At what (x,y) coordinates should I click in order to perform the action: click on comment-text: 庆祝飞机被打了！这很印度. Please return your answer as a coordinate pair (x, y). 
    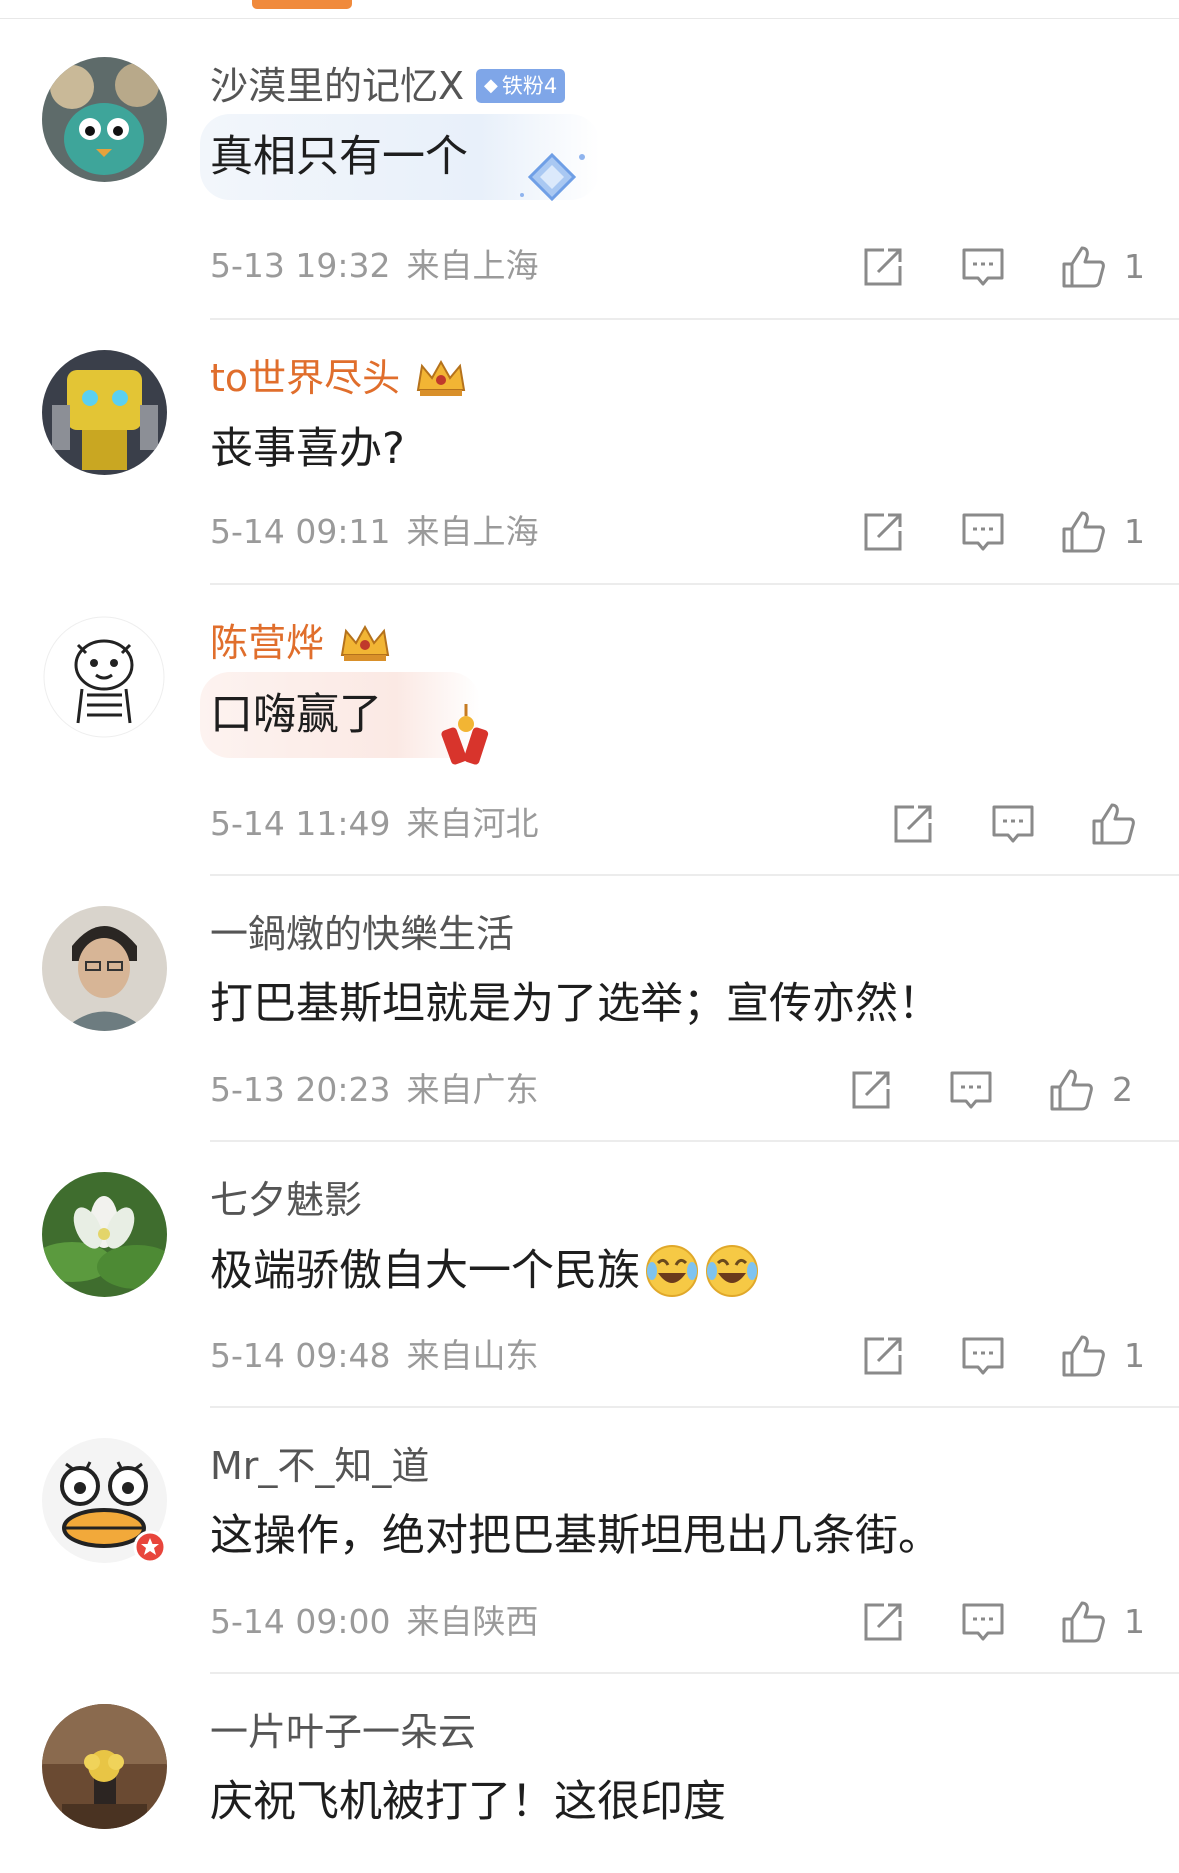
    Looking at the image, I should click on (468, 1802).